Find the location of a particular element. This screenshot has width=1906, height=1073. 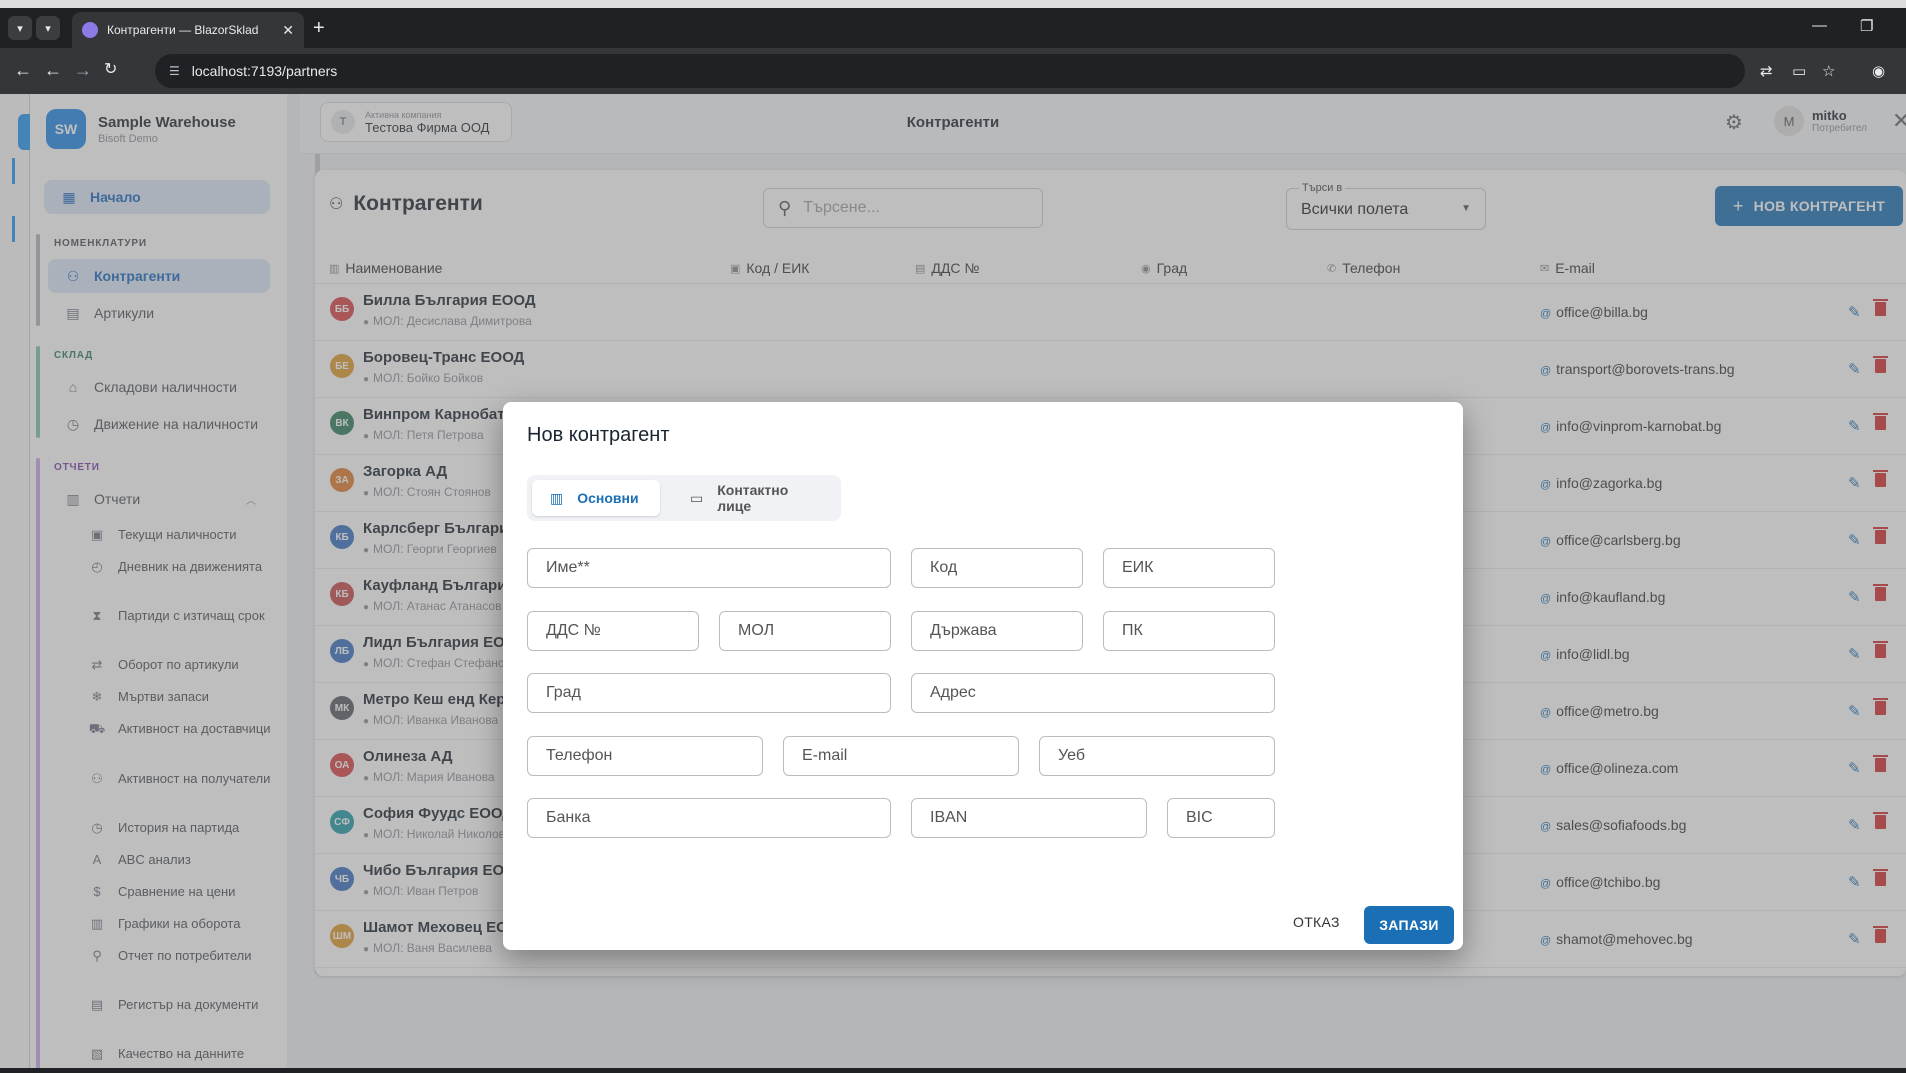

forward-icon: → is located at coordinates (83, 70).